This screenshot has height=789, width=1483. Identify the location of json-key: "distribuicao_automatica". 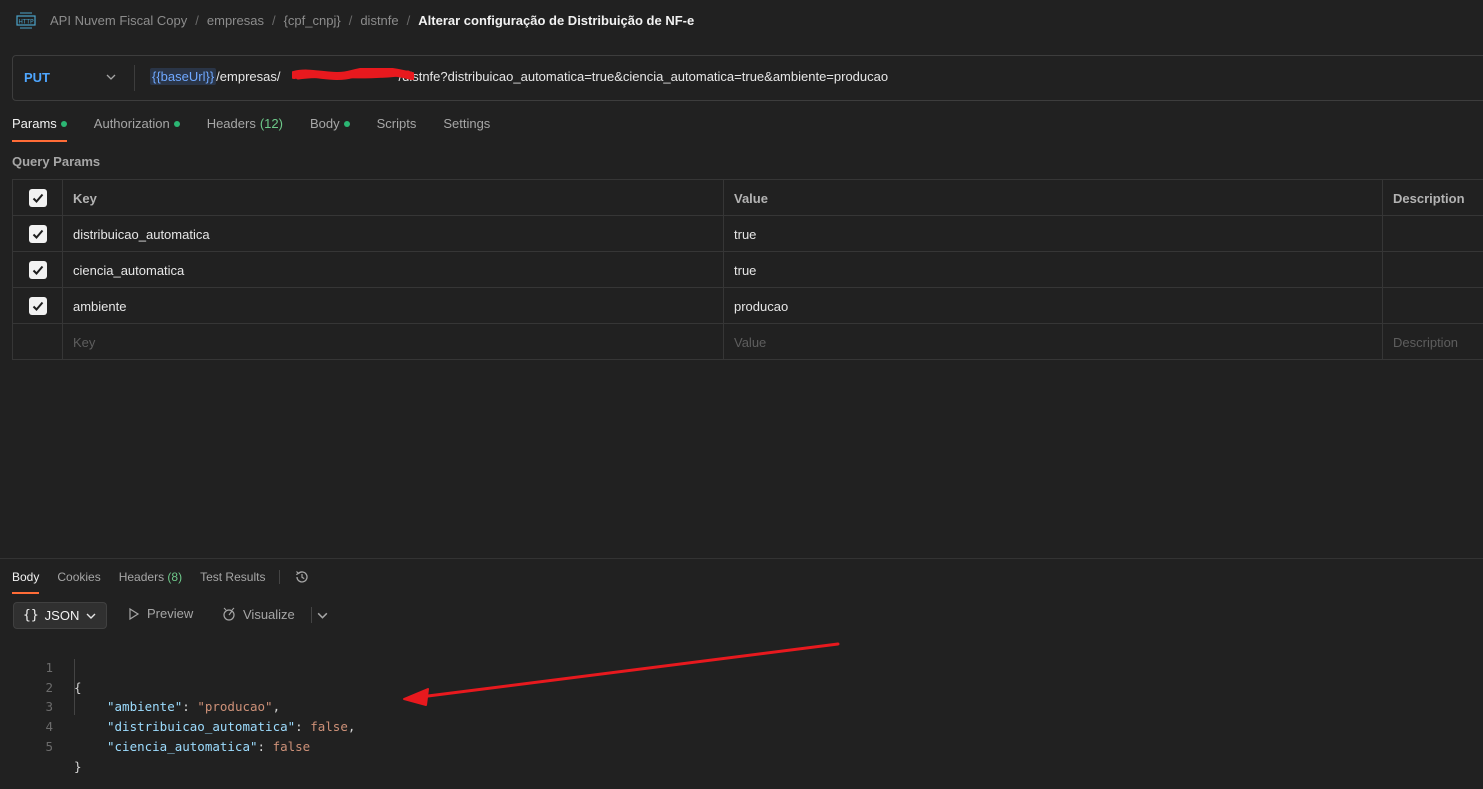
(201, 727).